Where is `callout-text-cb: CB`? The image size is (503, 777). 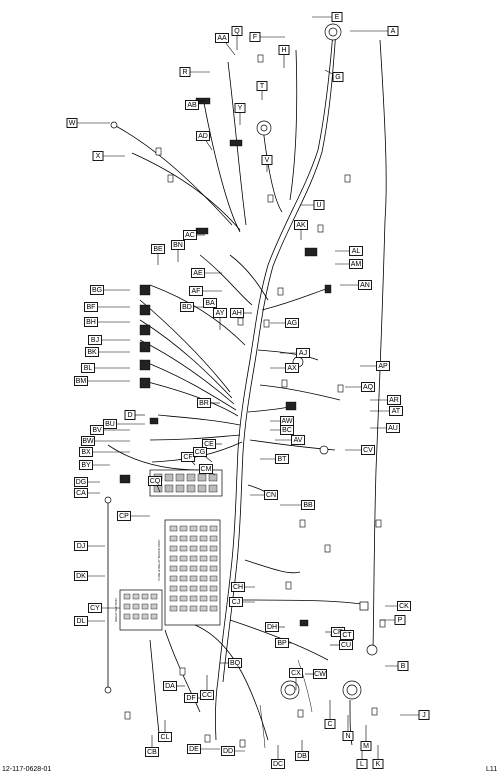
callout-text-cb: CB is located at coordinates (152, 752).